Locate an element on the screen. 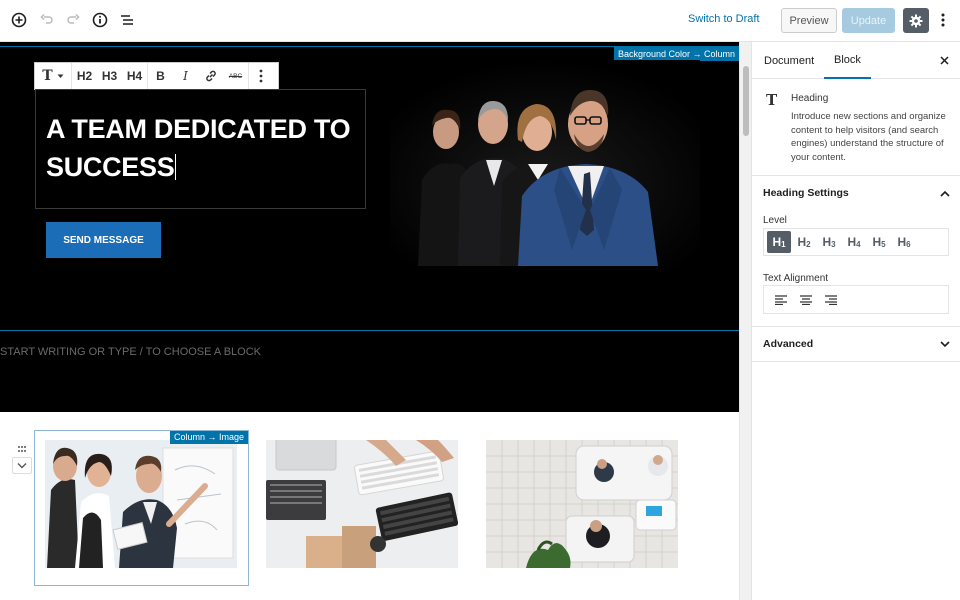  level-h4-button: H4 is located at coordinates (854, 242).